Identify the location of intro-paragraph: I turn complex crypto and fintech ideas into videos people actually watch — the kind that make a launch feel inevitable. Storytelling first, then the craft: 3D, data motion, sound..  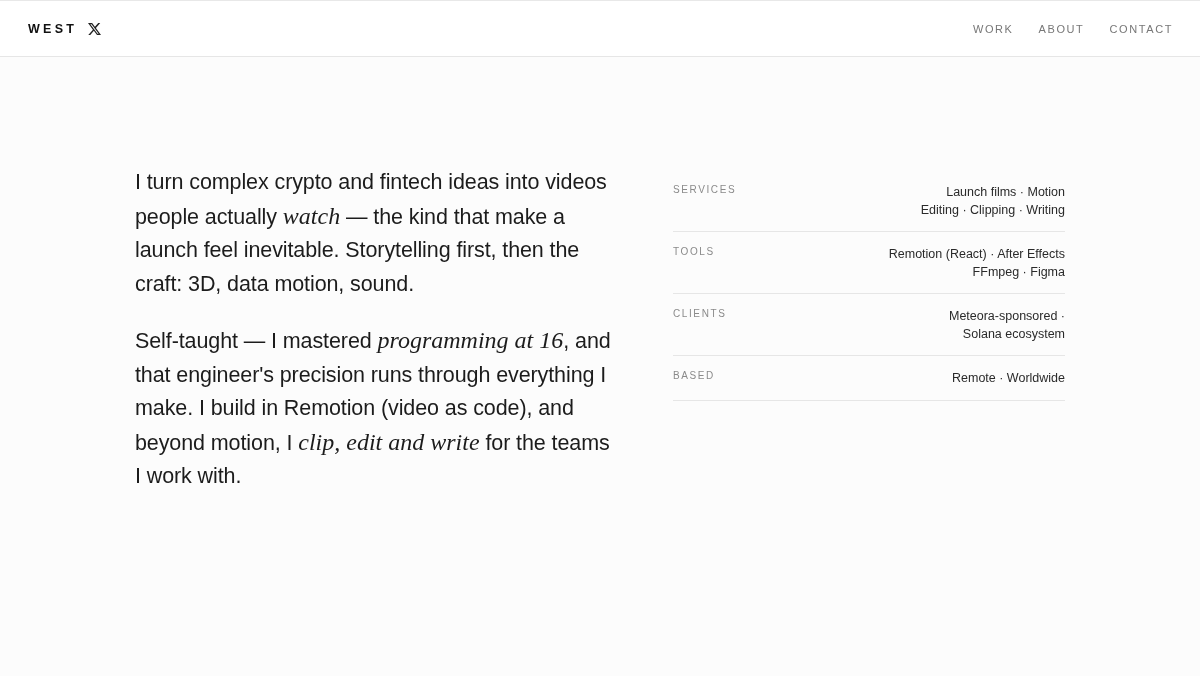
(371, 233).